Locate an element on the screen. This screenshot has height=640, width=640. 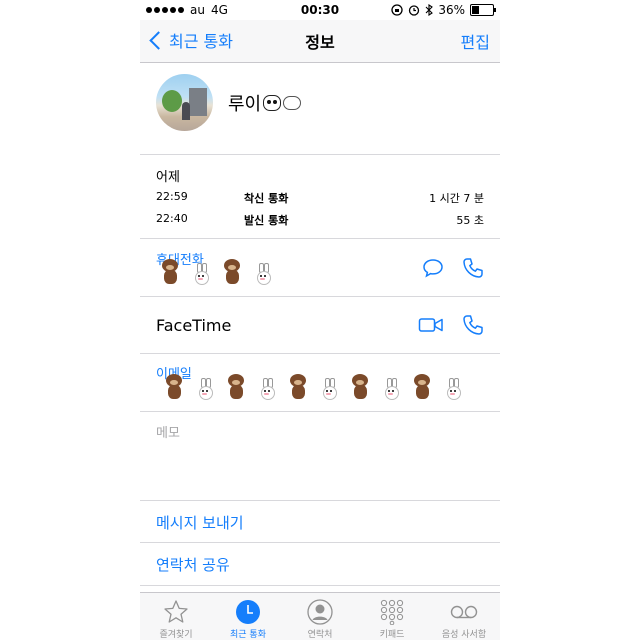
back-button: 최근 통화 is located at coordinates (190, 40).